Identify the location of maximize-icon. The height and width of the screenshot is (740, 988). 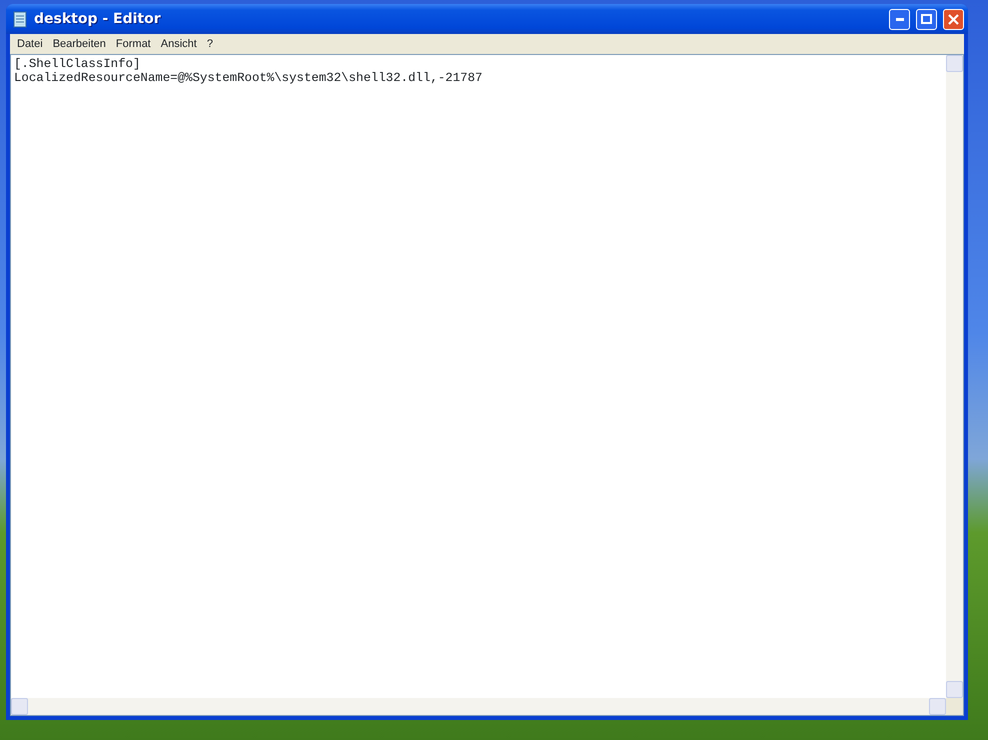
(926, 19).